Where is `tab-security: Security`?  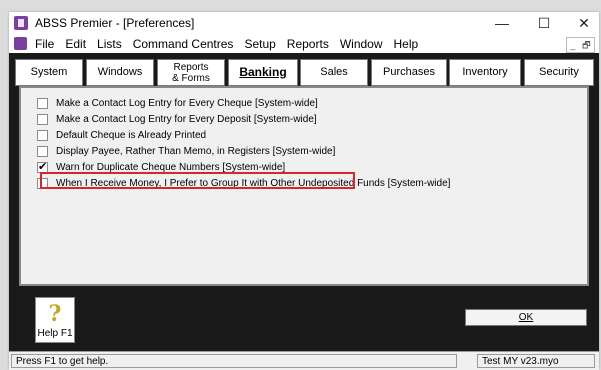 tab-security: Security is located at coordinates (559, 72).